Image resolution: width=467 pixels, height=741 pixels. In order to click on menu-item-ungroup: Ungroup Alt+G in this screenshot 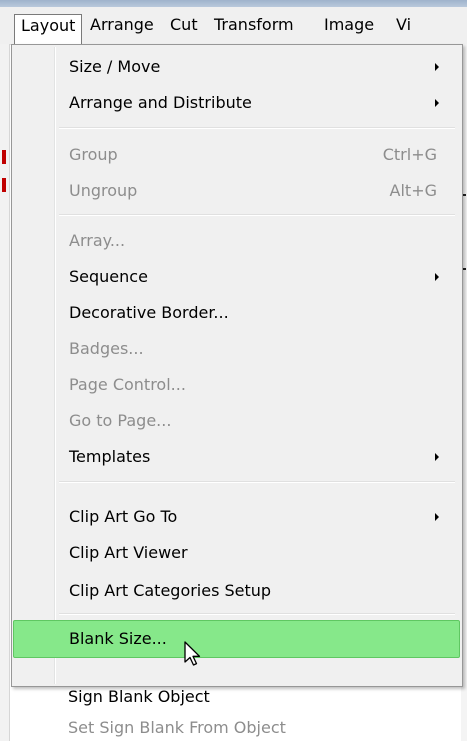, I will do `click(237, 191)`.